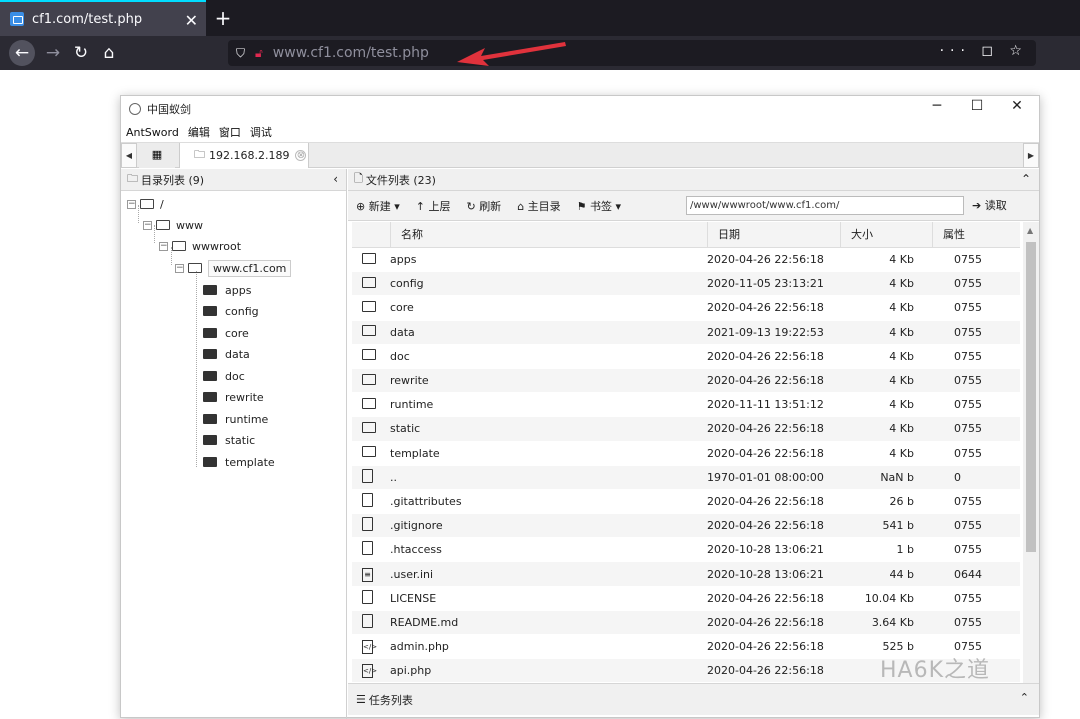  Describe the element at coordinates (1024, 697) in the screenshot. I see `expand-task-list-icon: ⌃` at that location.